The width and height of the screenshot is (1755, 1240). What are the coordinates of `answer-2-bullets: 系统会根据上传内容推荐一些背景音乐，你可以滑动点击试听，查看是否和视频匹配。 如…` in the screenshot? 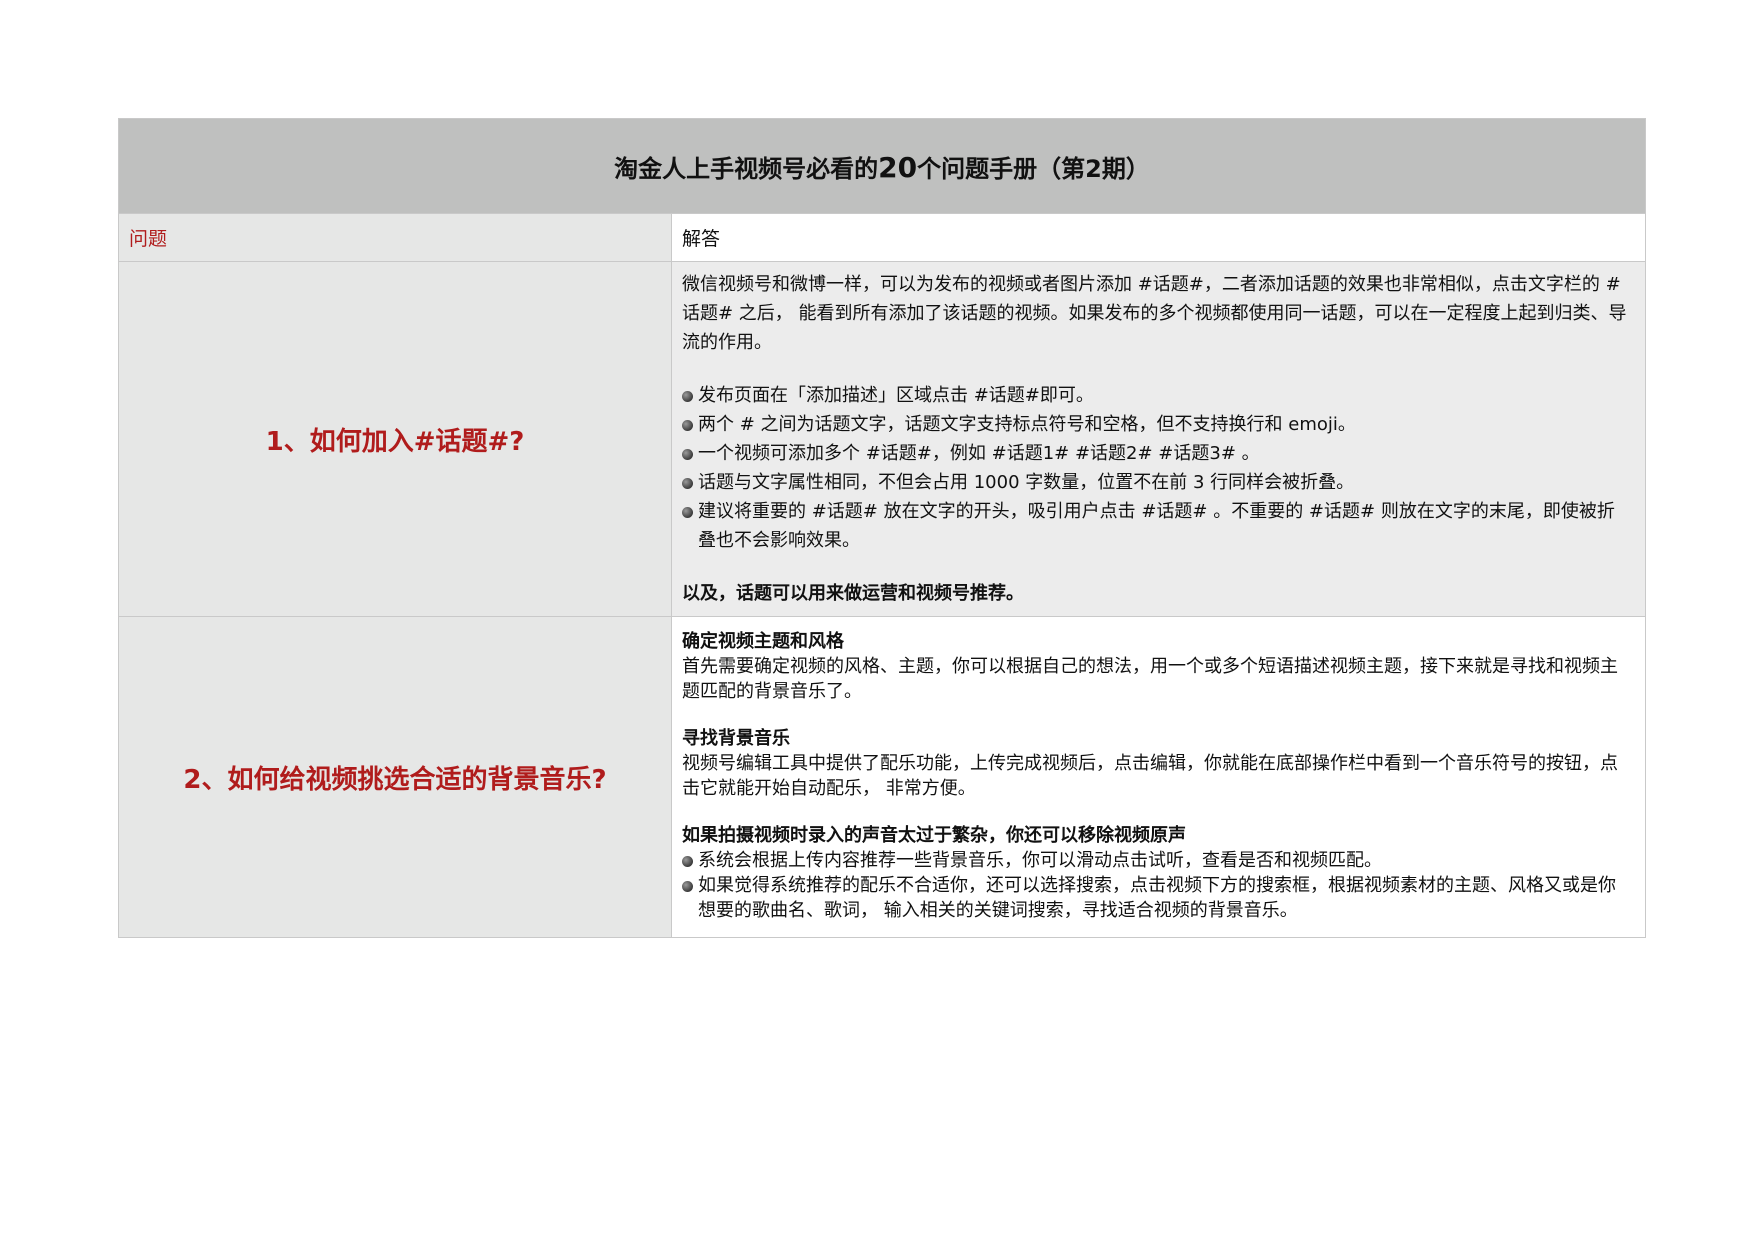 It's located at (1156, 885).